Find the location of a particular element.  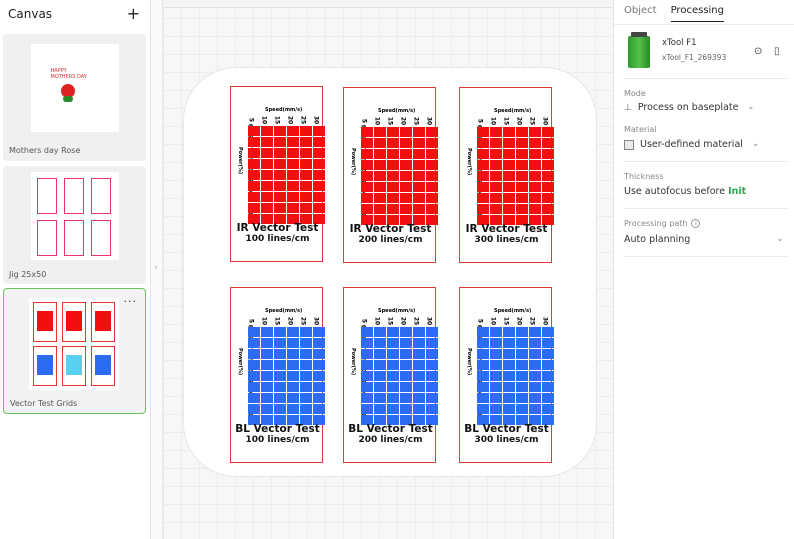

grid-title: IR Vector Test is located at coordinates (277, 228).